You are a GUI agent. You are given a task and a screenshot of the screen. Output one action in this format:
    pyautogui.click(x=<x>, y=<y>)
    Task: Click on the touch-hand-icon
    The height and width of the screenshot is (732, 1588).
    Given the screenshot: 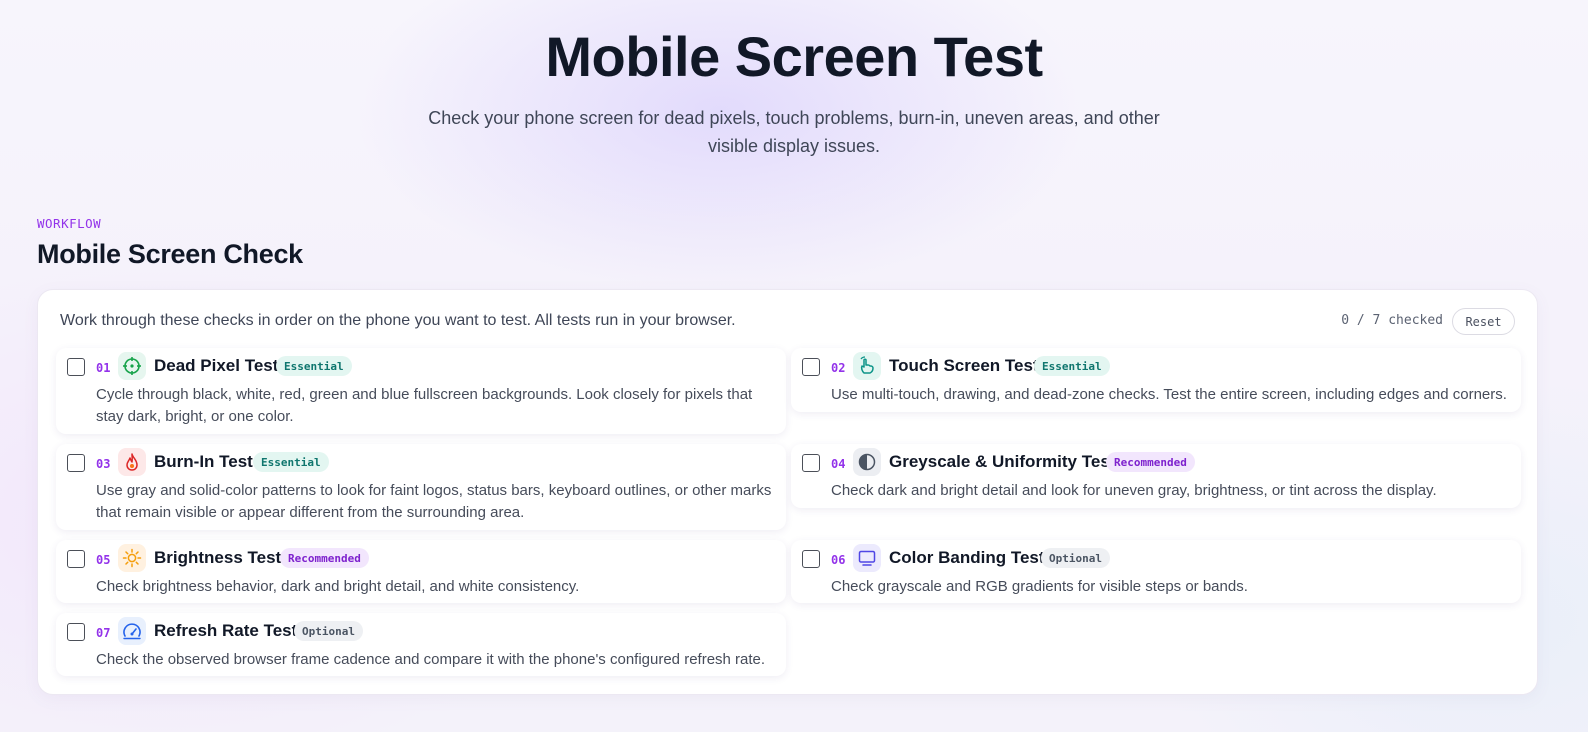 What is the action you would take?
    pyautogui.click(x=867, y=366)
    